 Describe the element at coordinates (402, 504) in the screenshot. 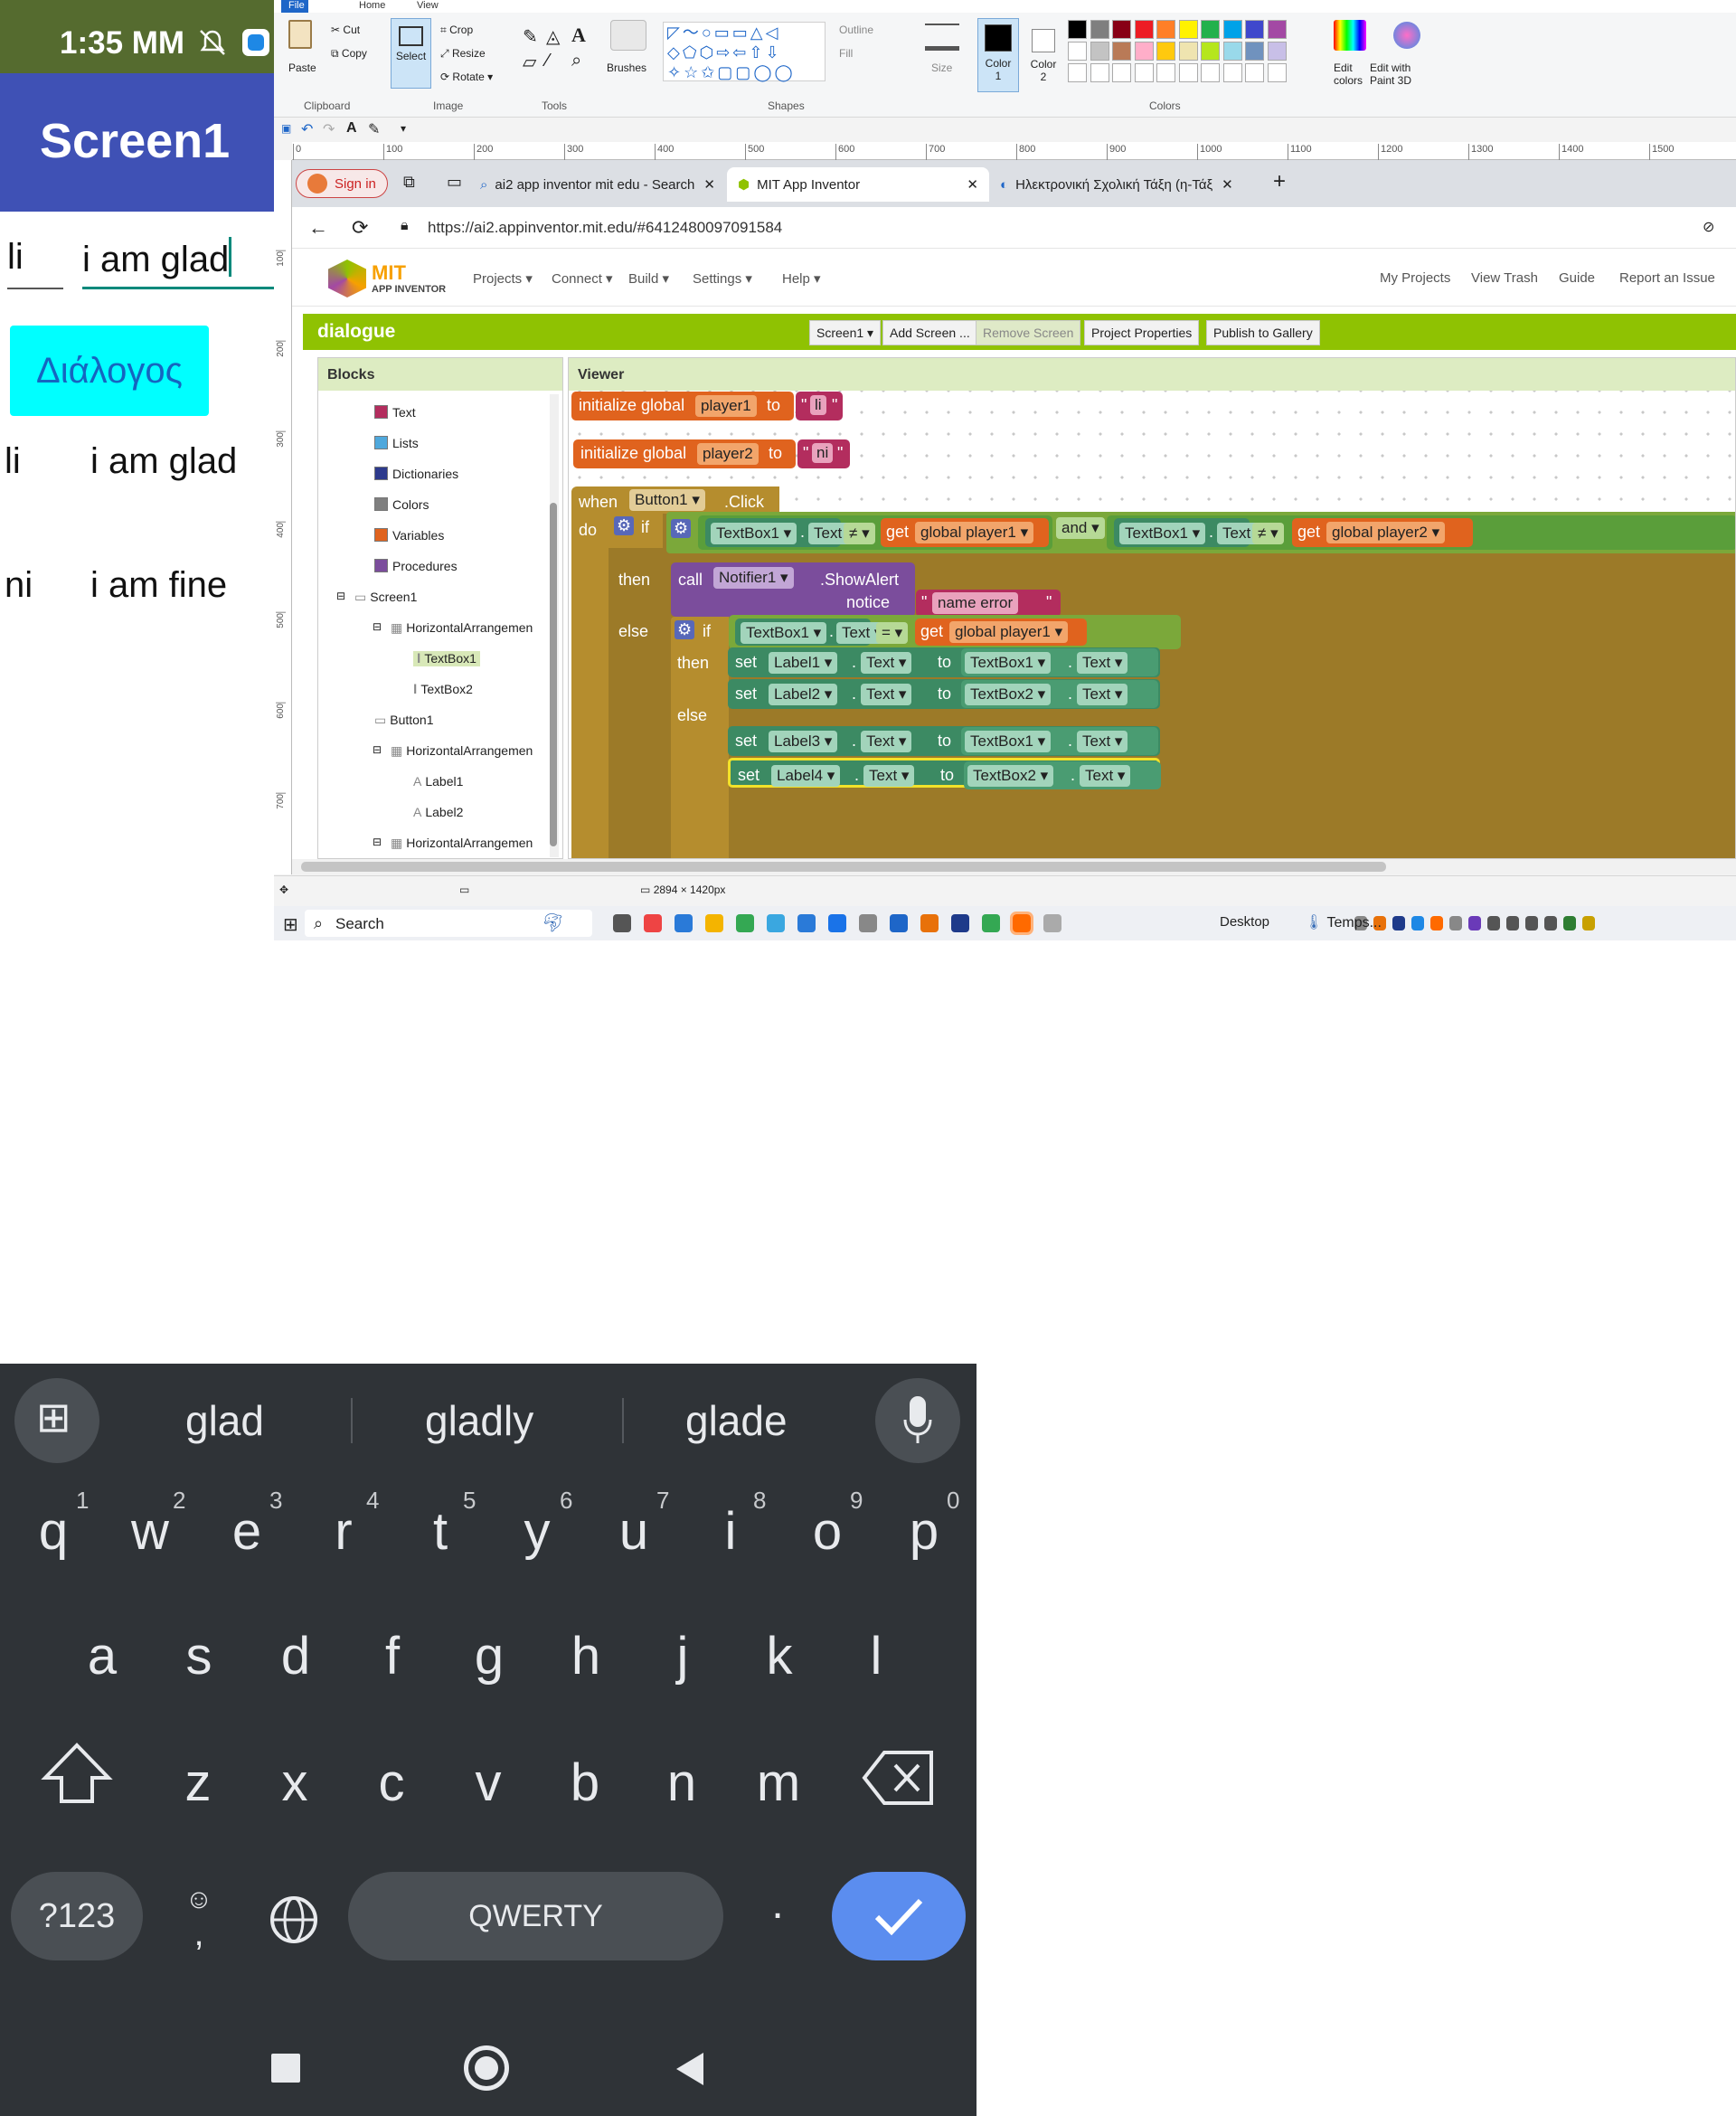

I see `block-category-colors: Colors` at that location.